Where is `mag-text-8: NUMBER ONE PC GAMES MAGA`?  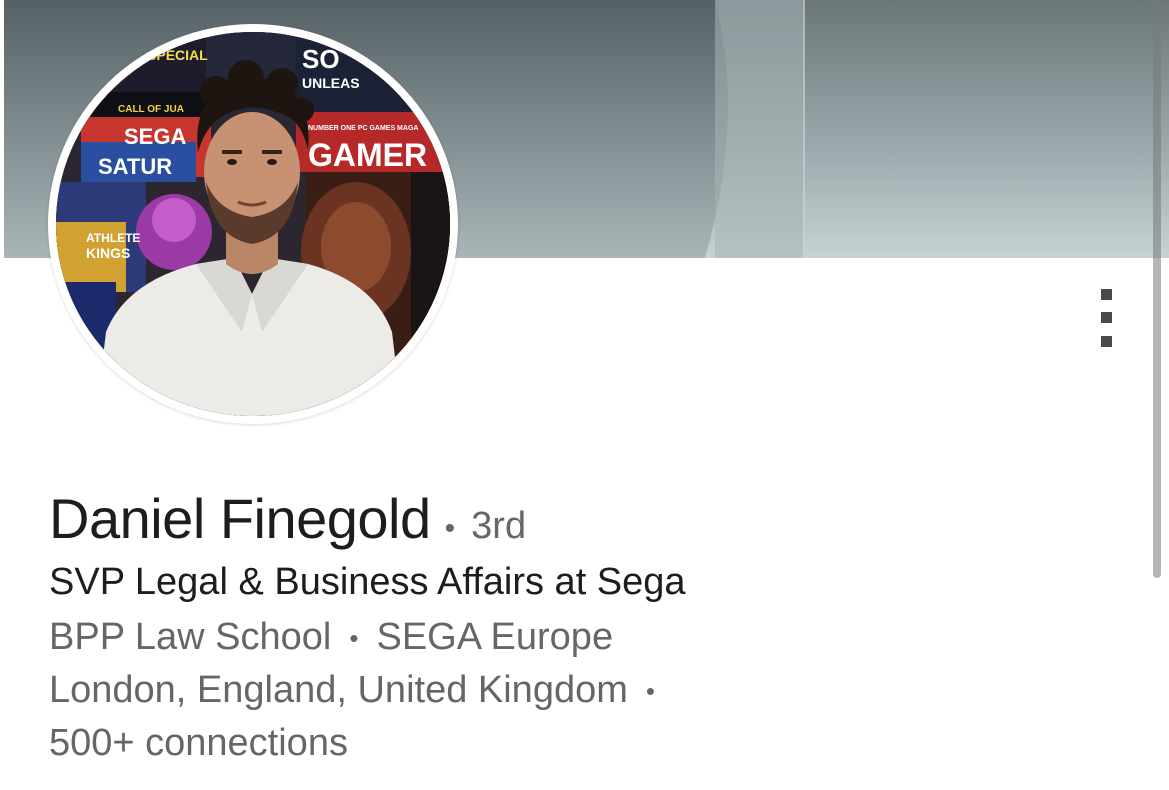
mag-text-8: NUMBER ONE PC GAMES MAGA is located at coordinates (363, 128).